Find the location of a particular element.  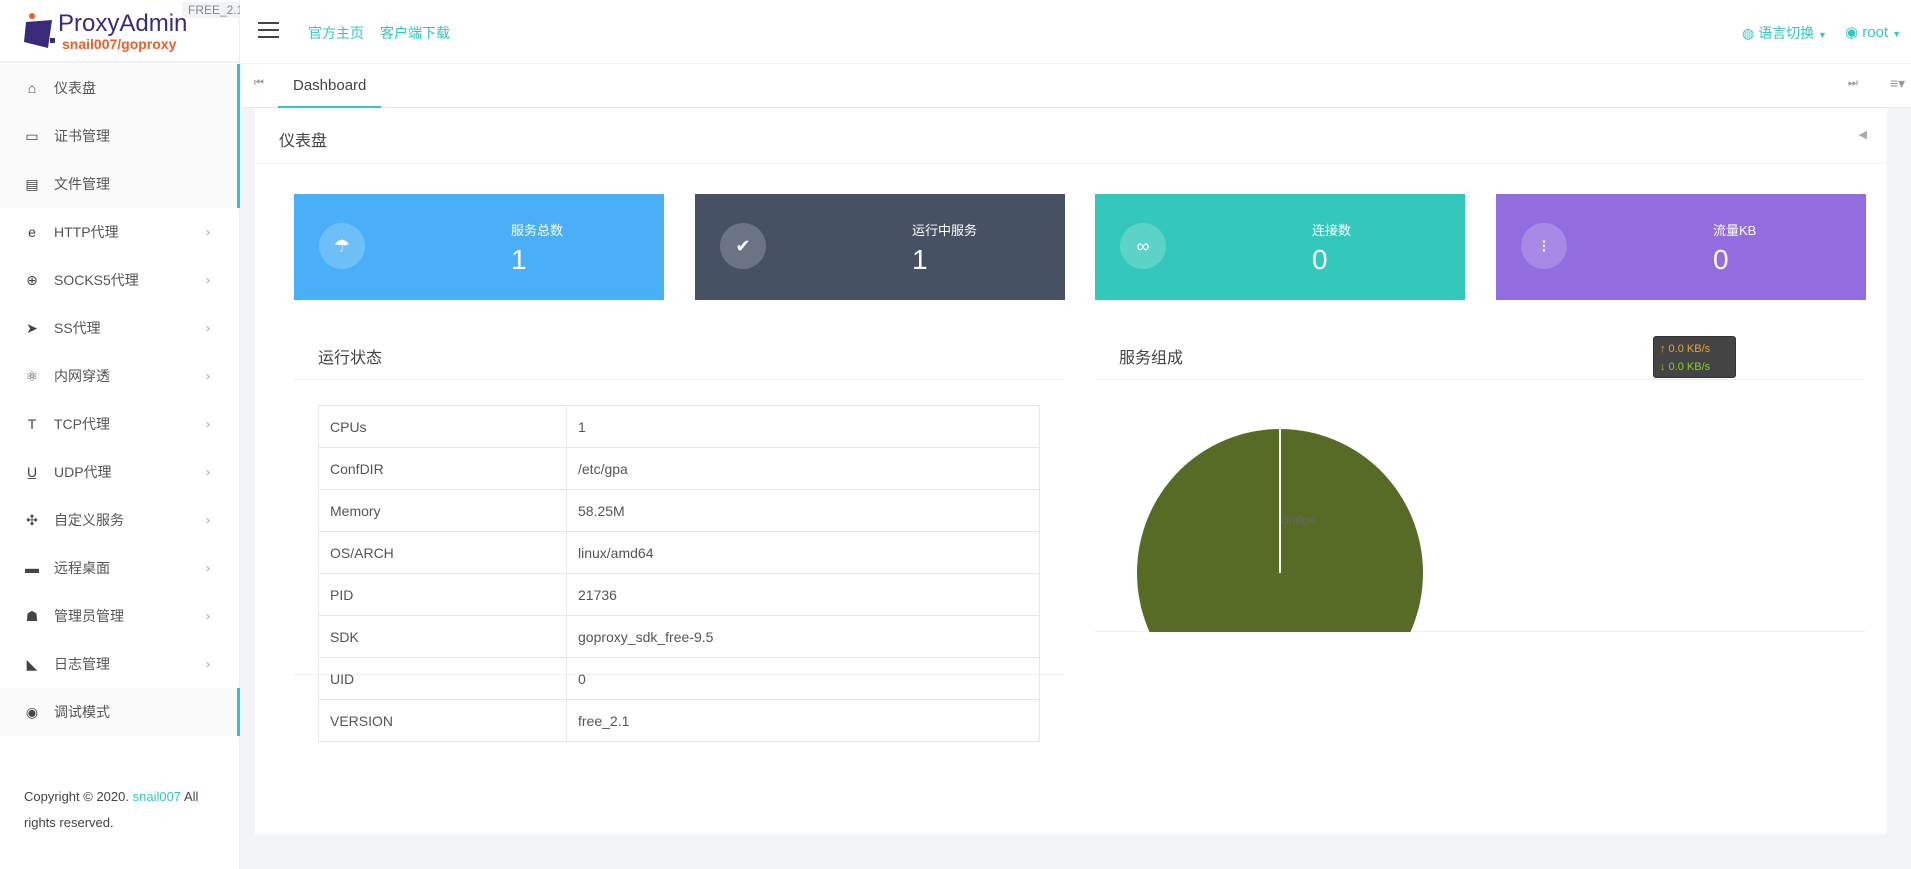

row-key: Memory is located at coordinates (442, 510).